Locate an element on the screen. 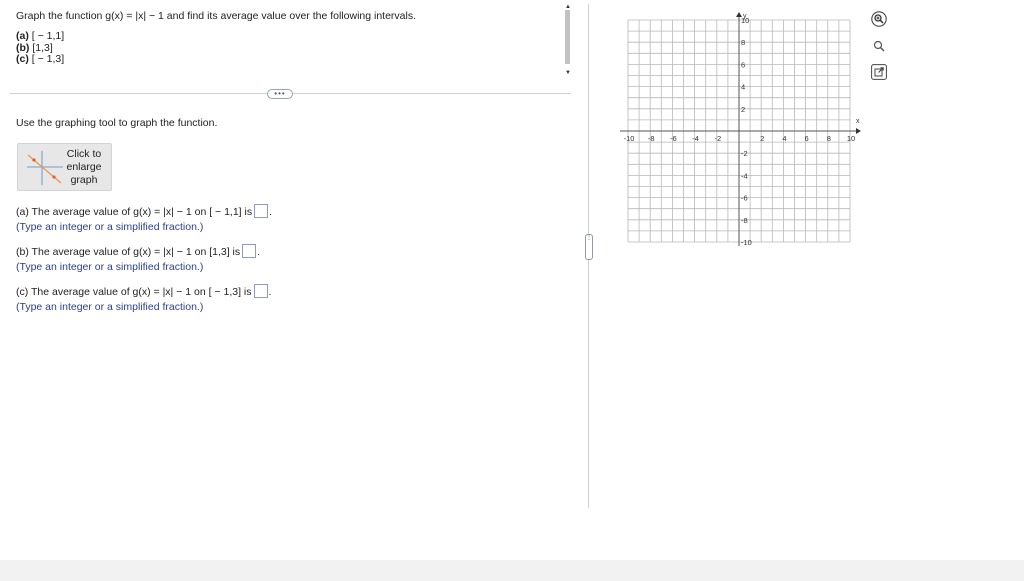  footer-bar is located at coordinates (512, 570).